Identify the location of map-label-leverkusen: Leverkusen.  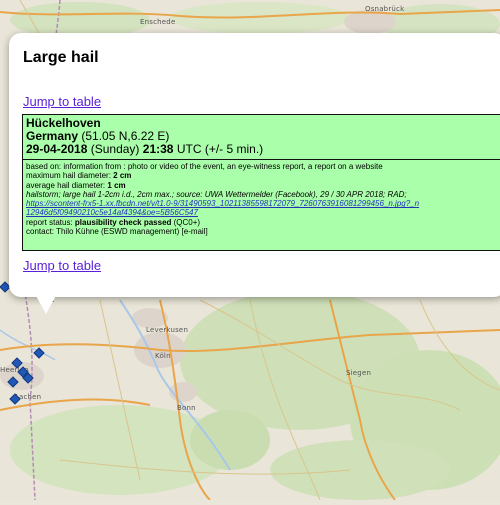
(167, 330).